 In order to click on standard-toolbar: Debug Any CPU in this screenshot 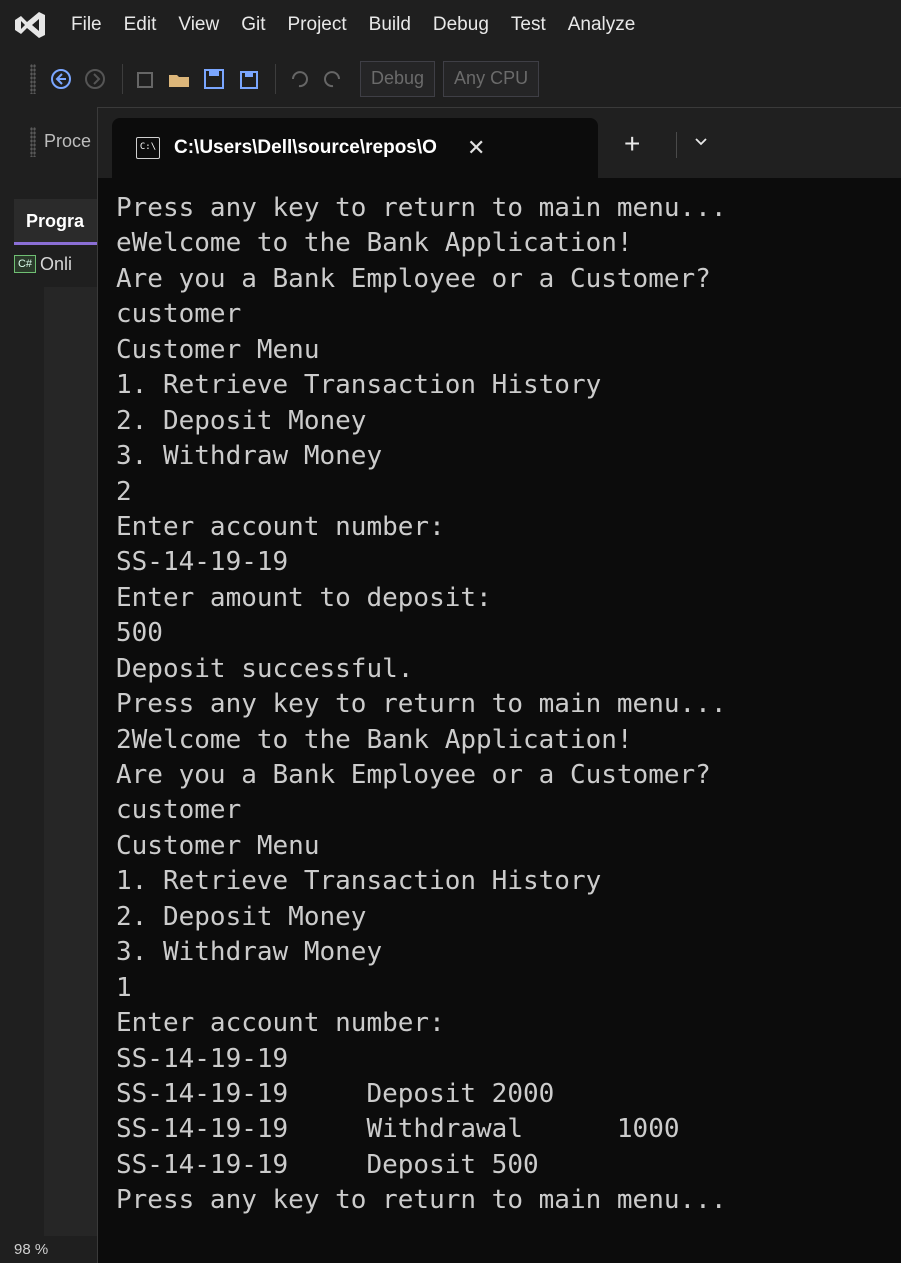, I will do `click(450, 78)`.